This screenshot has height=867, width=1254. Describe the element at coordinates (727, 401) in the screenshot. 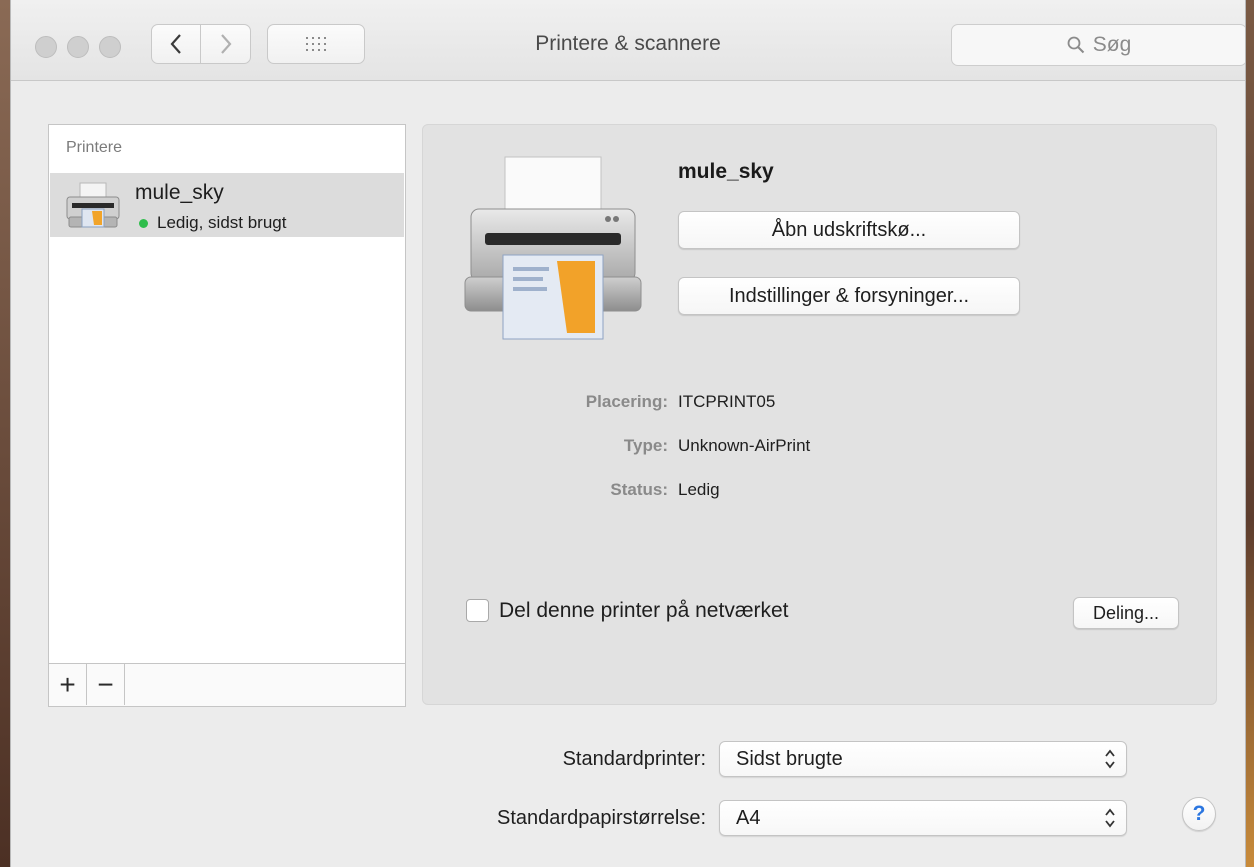

I see `location-value: ITCPRINT05` at that location.